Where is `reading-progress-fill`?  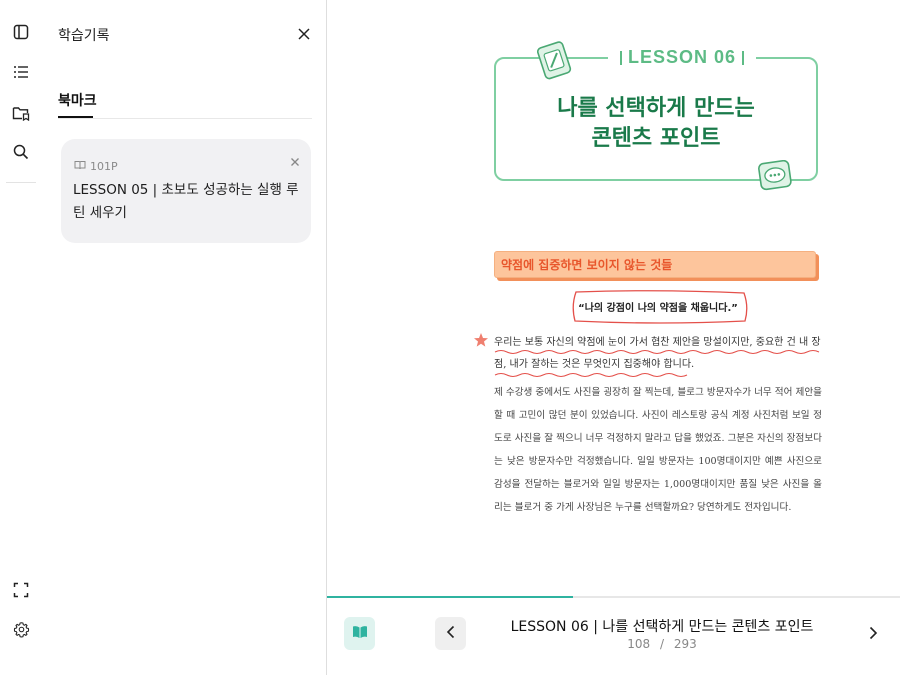 reading-progress-fill is located at coordinates (450, 597).